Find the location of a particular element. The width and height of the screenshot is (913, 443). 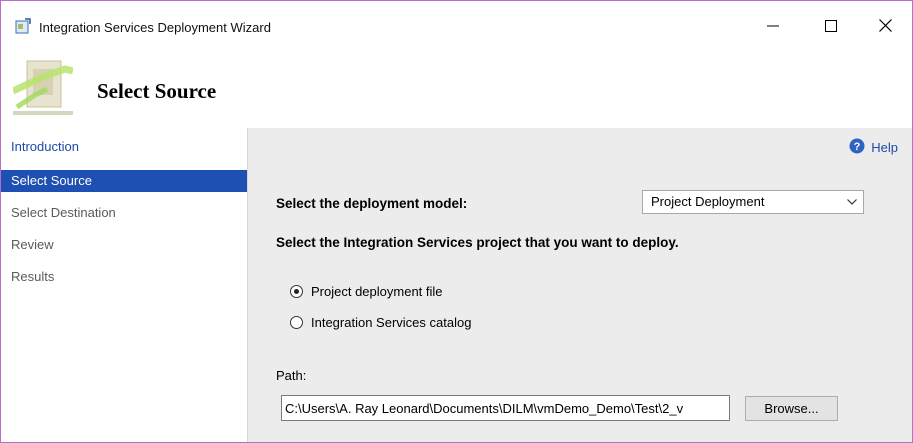

maximize-icon is located at coordinates (831, 27).